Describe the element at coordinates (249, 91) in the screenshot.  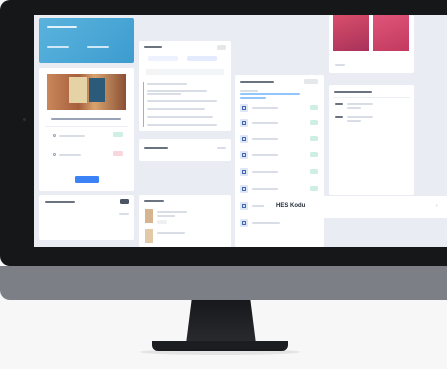
I see `orders-subtitle` at that location.